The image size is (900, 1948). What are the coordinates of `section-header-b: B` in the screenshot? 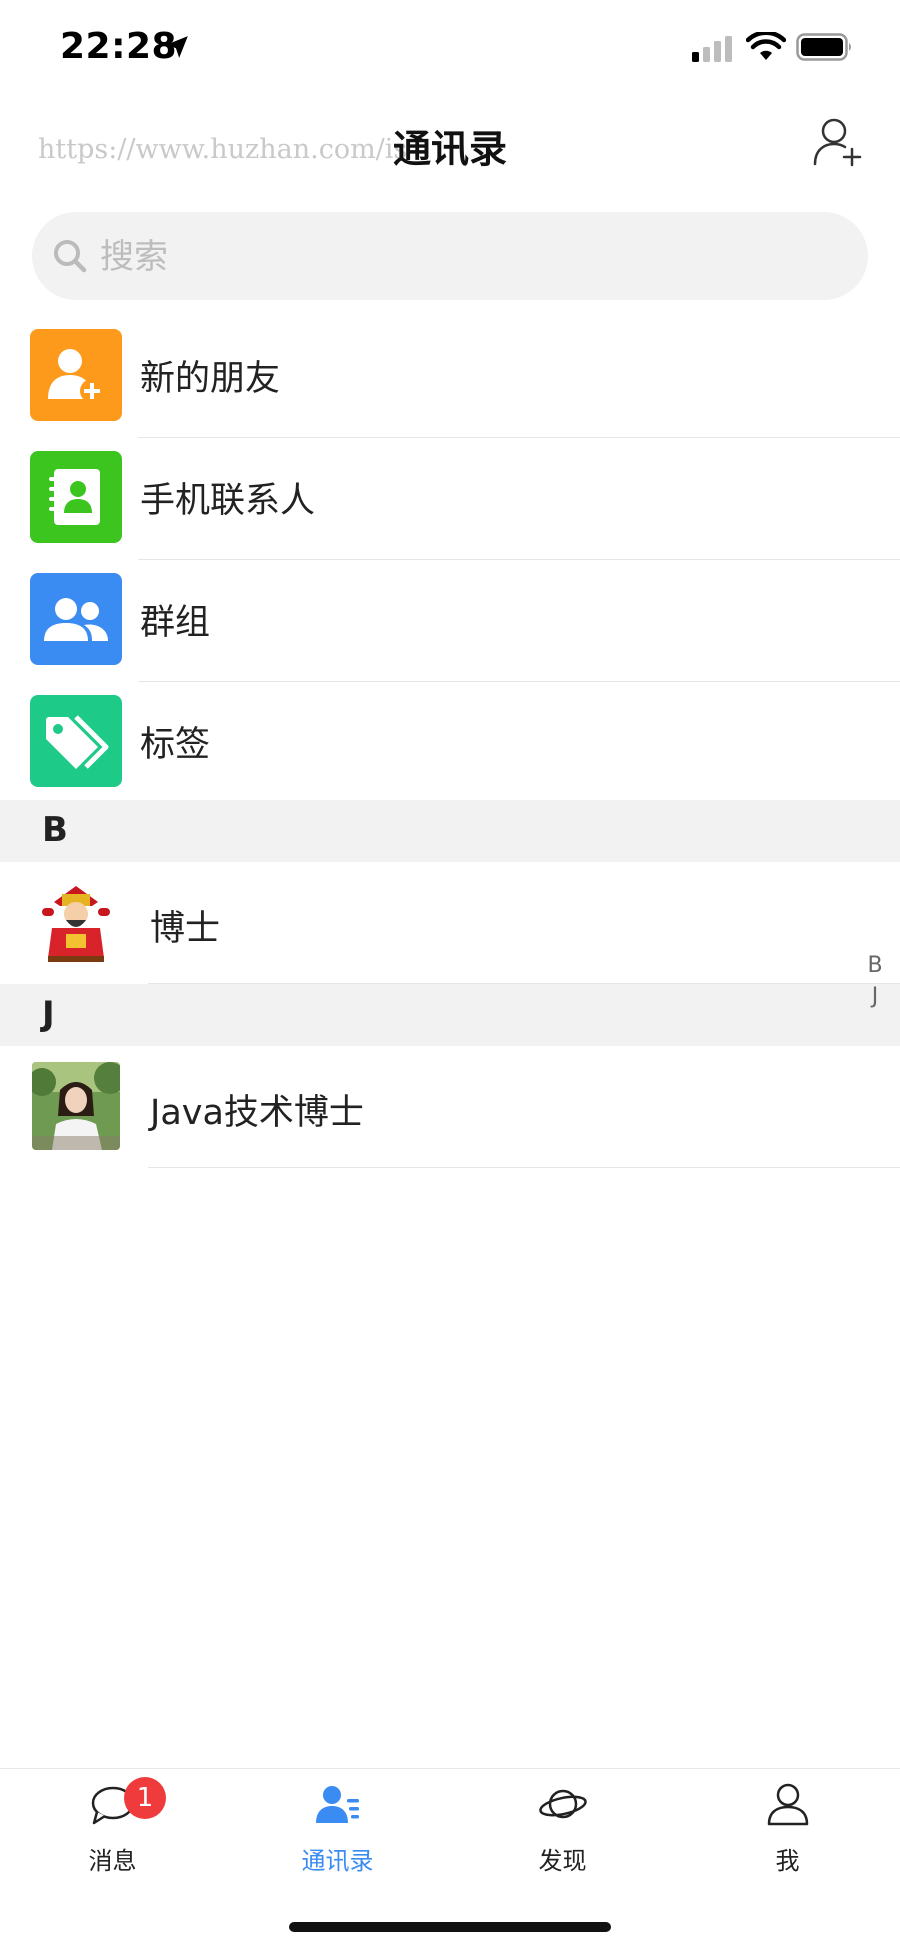 It's located at (450, 831).